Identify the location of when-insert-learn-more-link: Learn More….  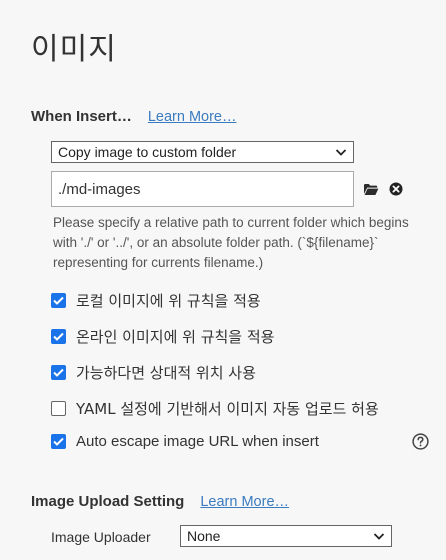
(192, 117).